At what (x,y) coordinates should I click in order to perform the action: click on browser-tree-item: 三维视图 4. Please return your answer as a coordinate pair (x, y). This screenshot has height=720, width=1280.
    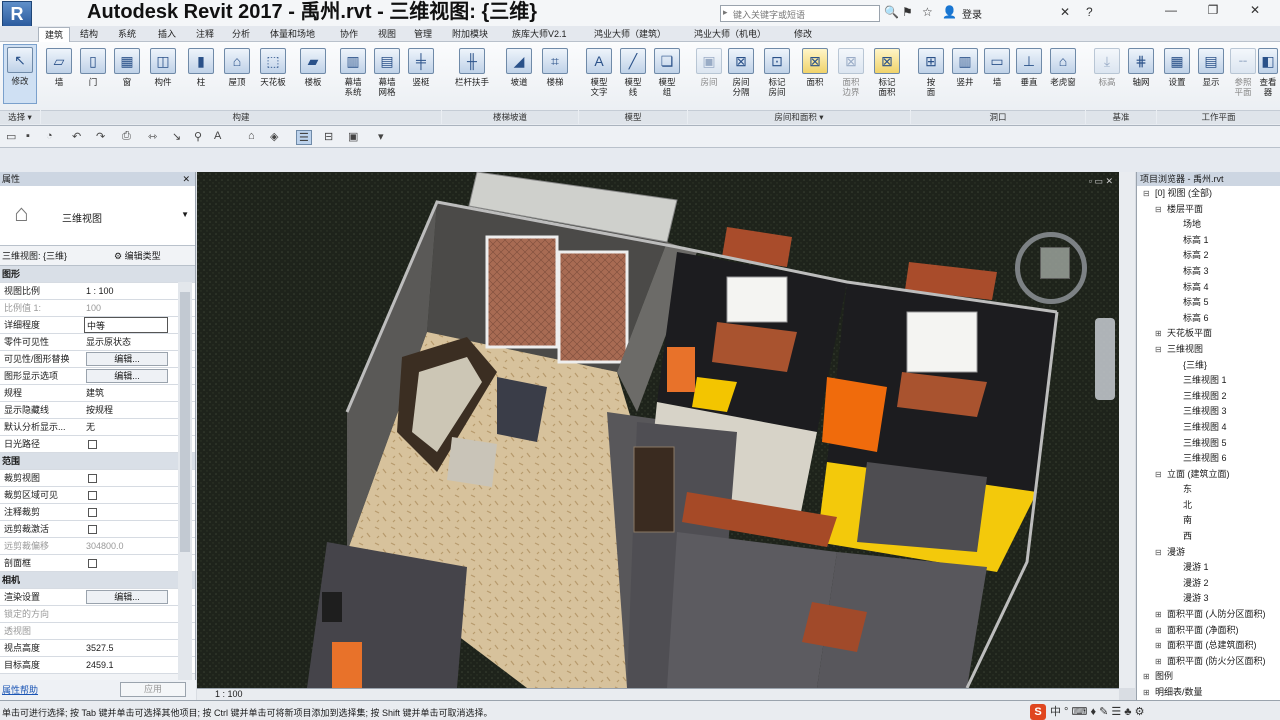
    Looking at the image, I should click on (1208, 428).